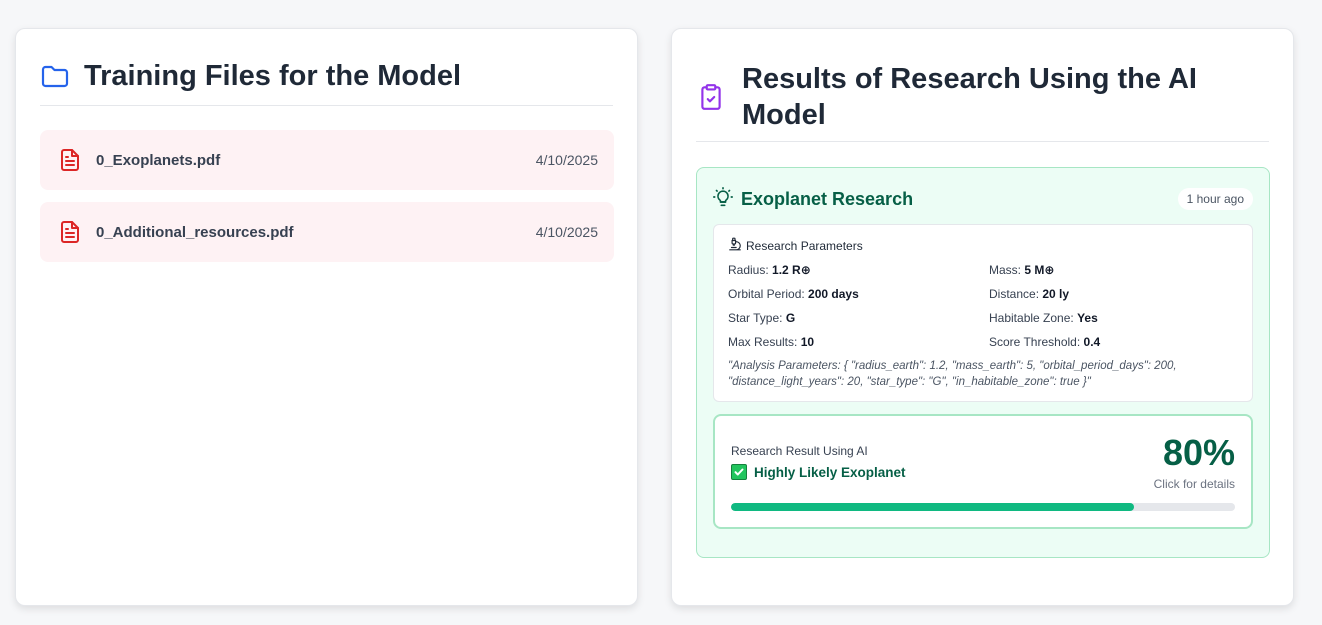 The width and height of the screenshot is (1322, 625). Describe the element at coordinates (1035, 342) in the screenshot. I see `param-label: Score Threshold:` at that location.